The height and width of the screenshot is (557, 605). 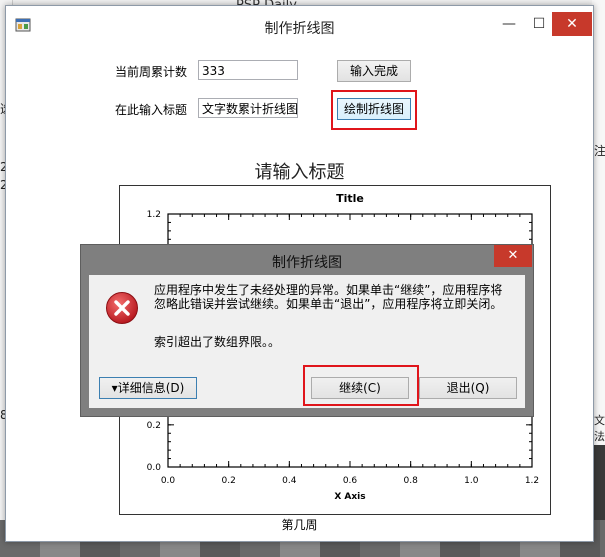 What do you see at coordinates (471, 481) in the screenshot?
I see `x-tick-label: 1.0` at bounding box center [471, 481].